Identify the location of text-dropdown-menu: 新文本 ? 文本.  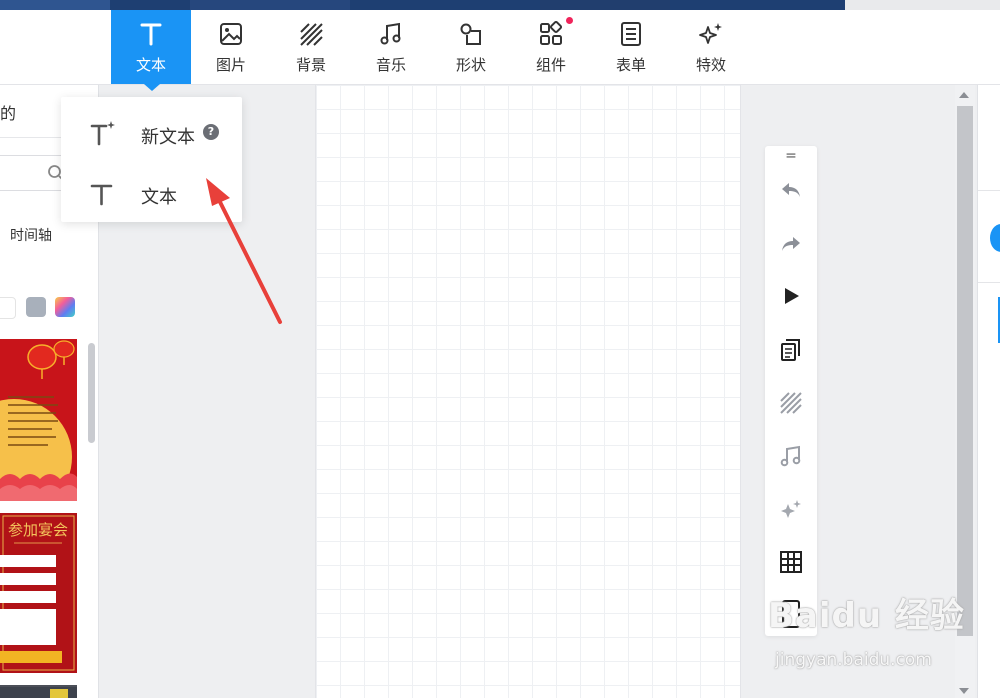
(151, 159).